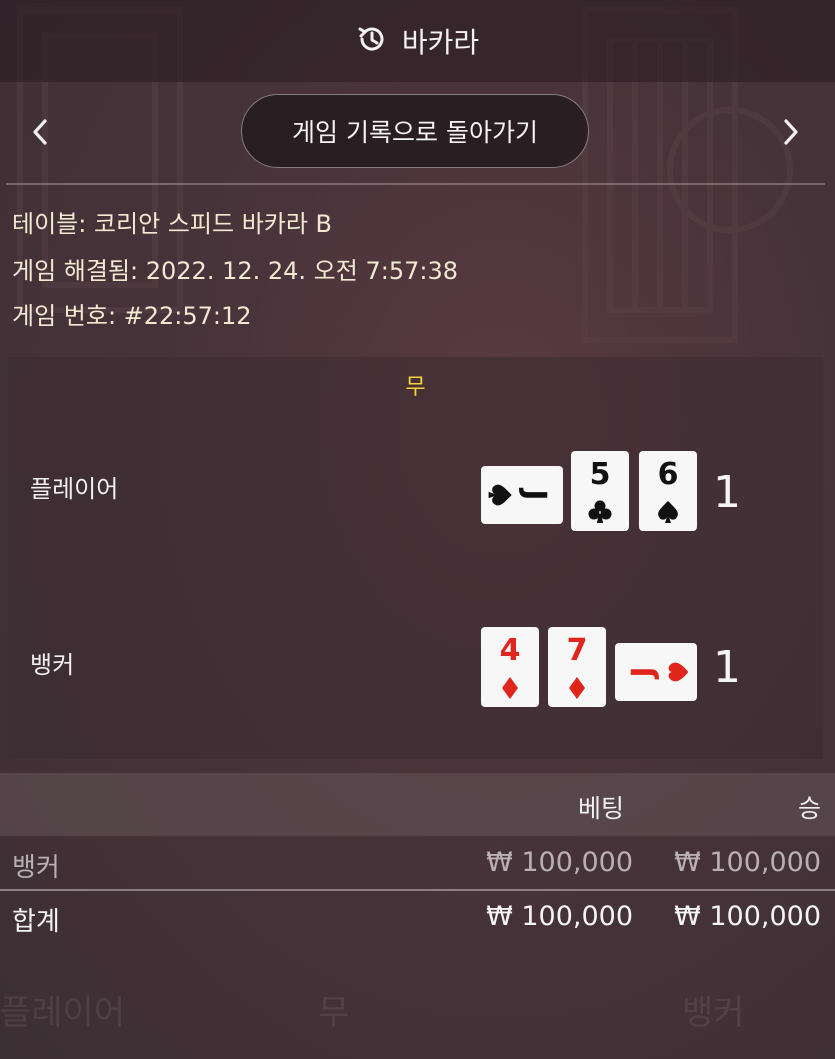 The width and height of the screenshot is (835, 1059). I want to click on top-bar: 바카라, so click(417, 41).